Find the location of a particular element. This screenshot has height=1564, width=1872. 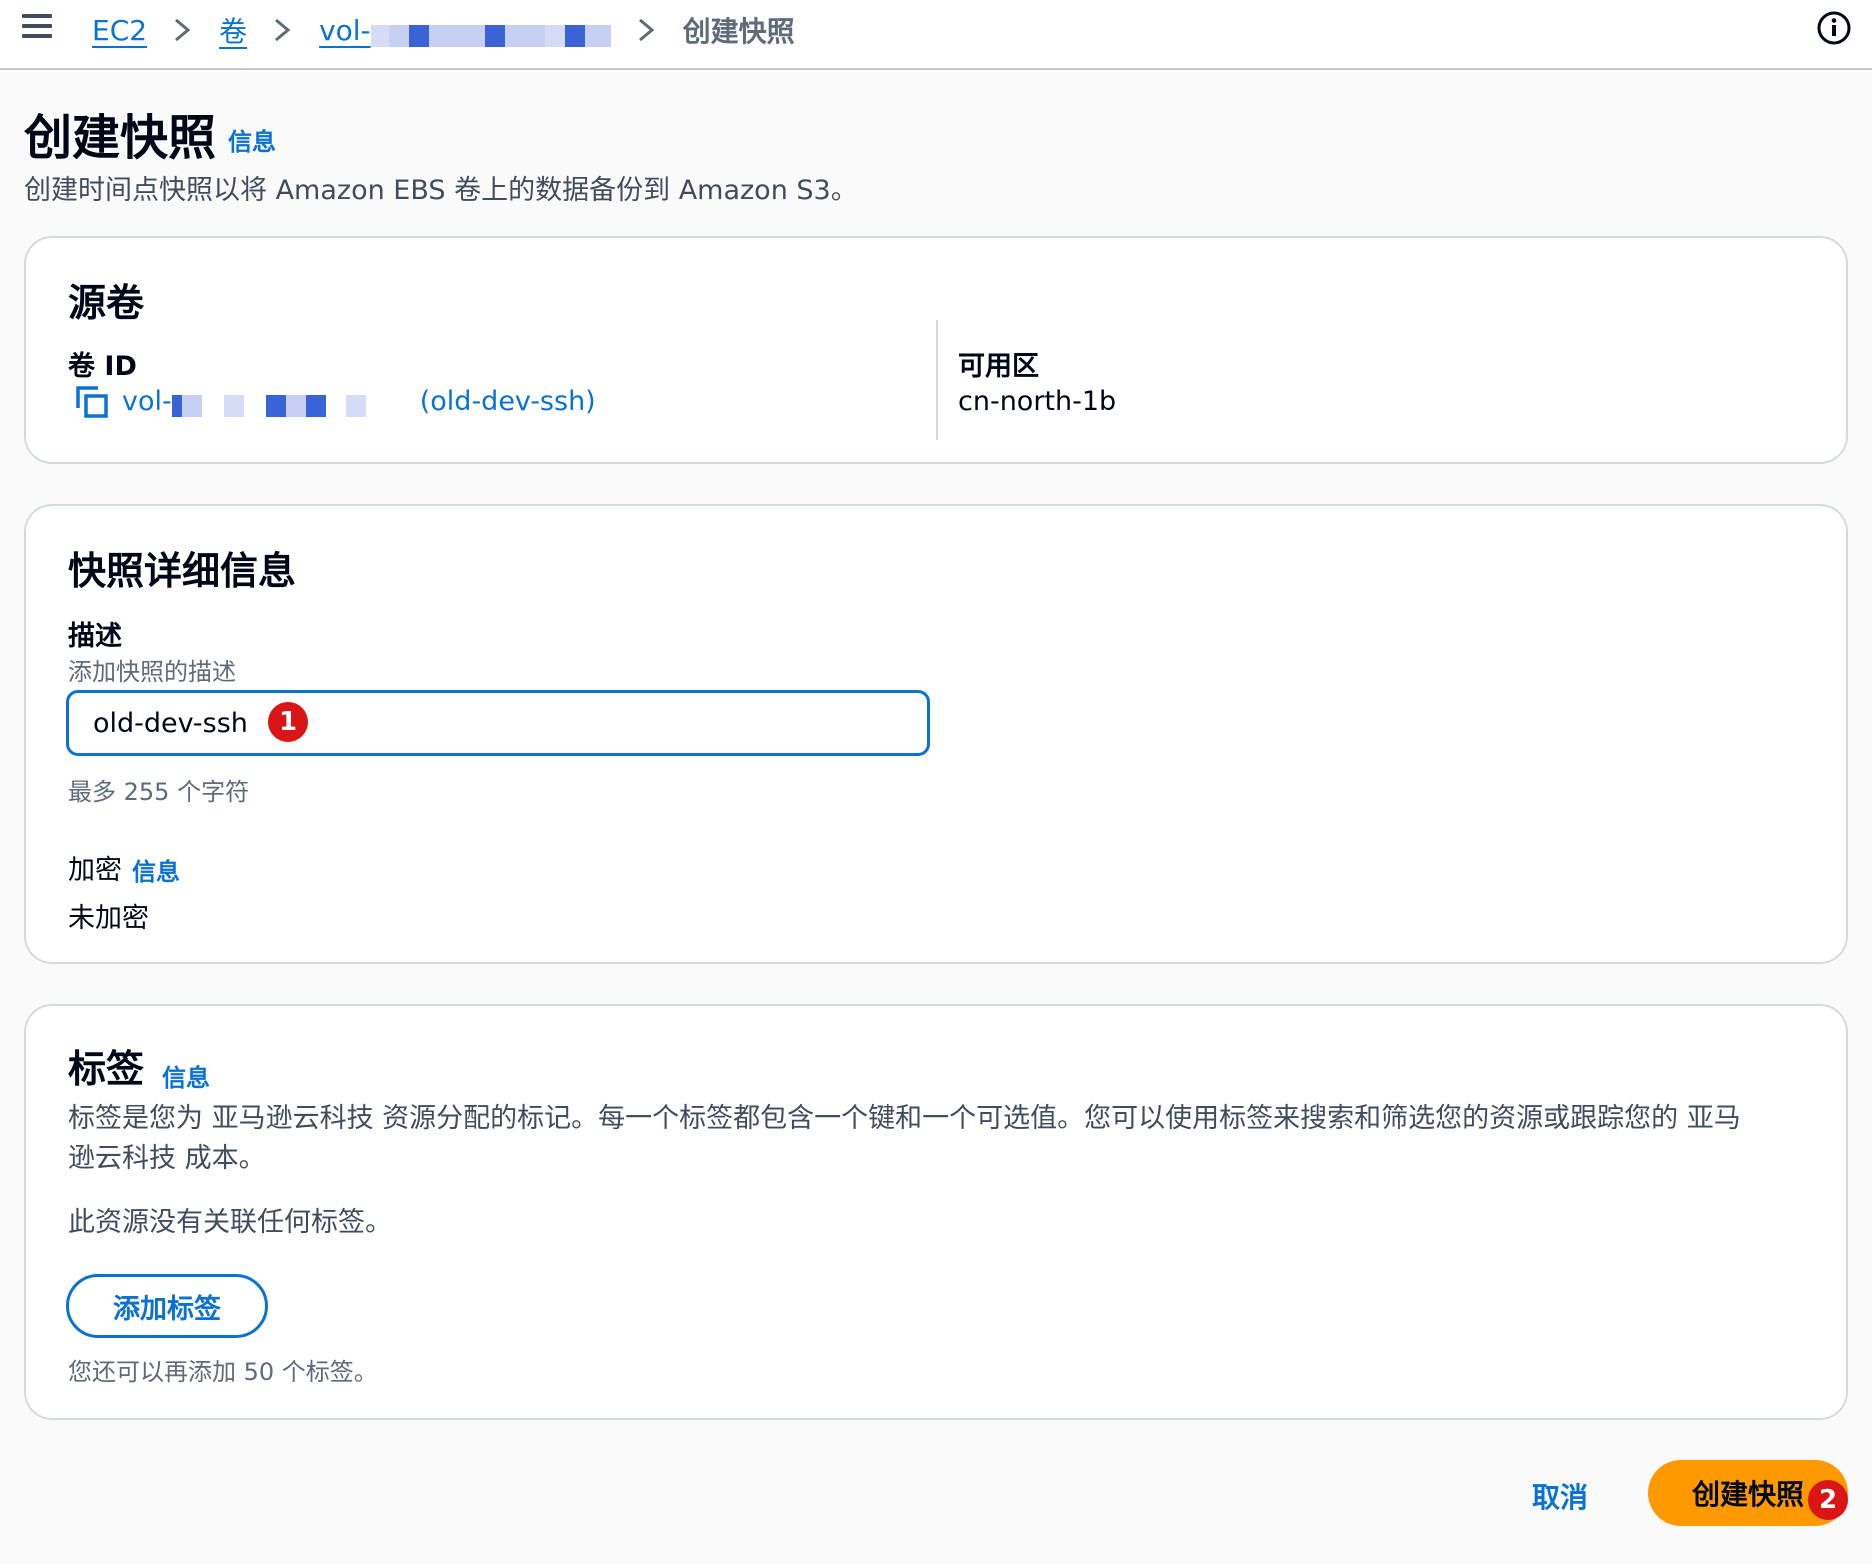

cancel-button: 取消 is located at coordinates (1560, 1496).